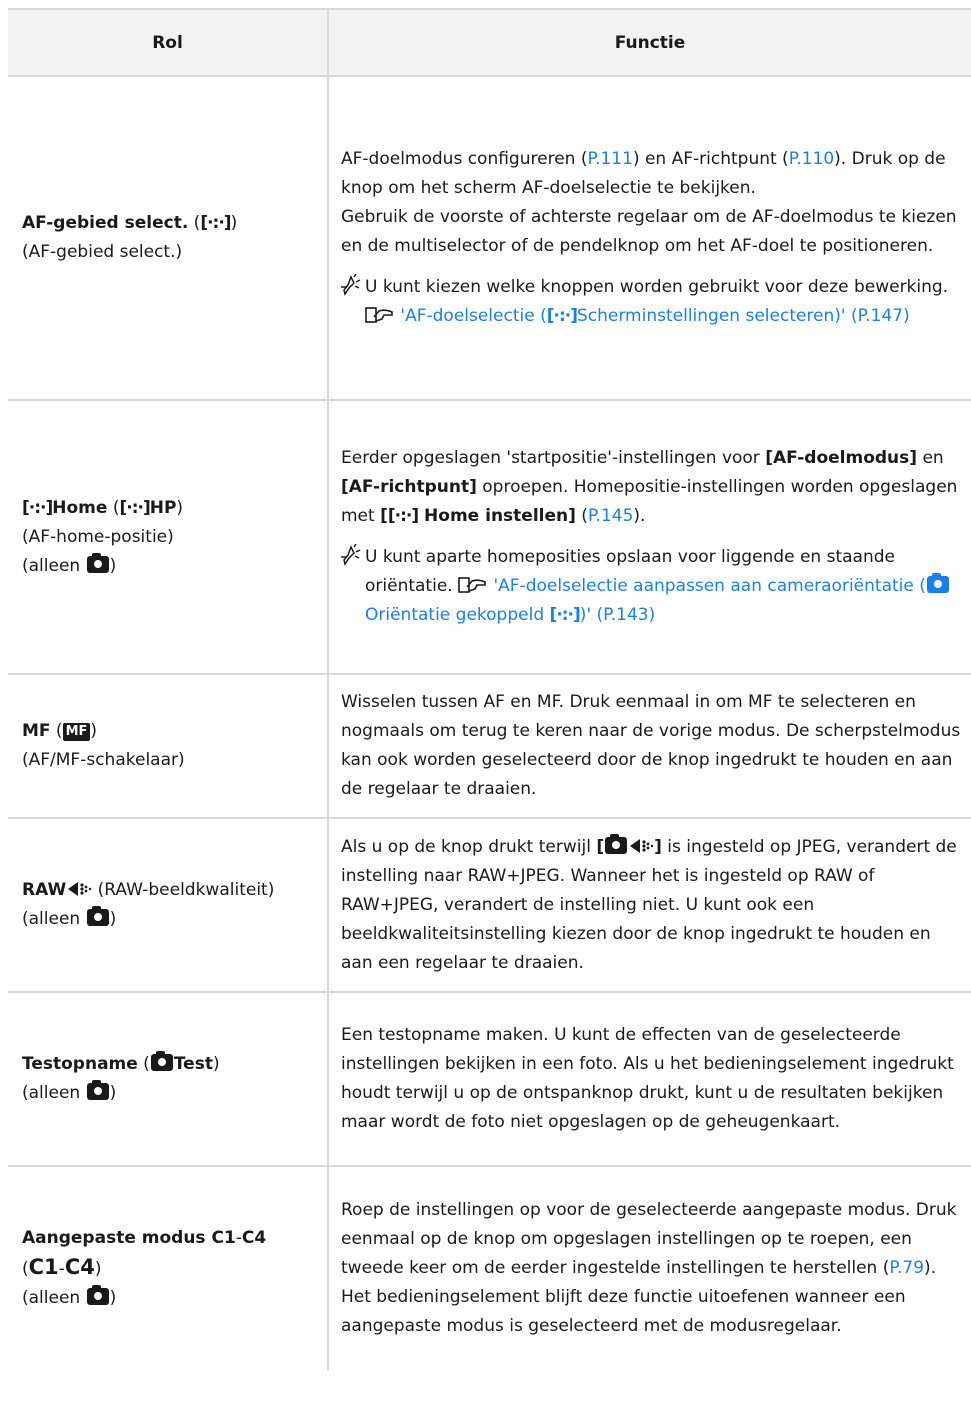 The image size is (971, 1401). What do you see at coordinates (168, 1079) in the screenshot?
I see `rol-cell: Testopname (Test) (alleen )` at bounding box center [168, 1079].